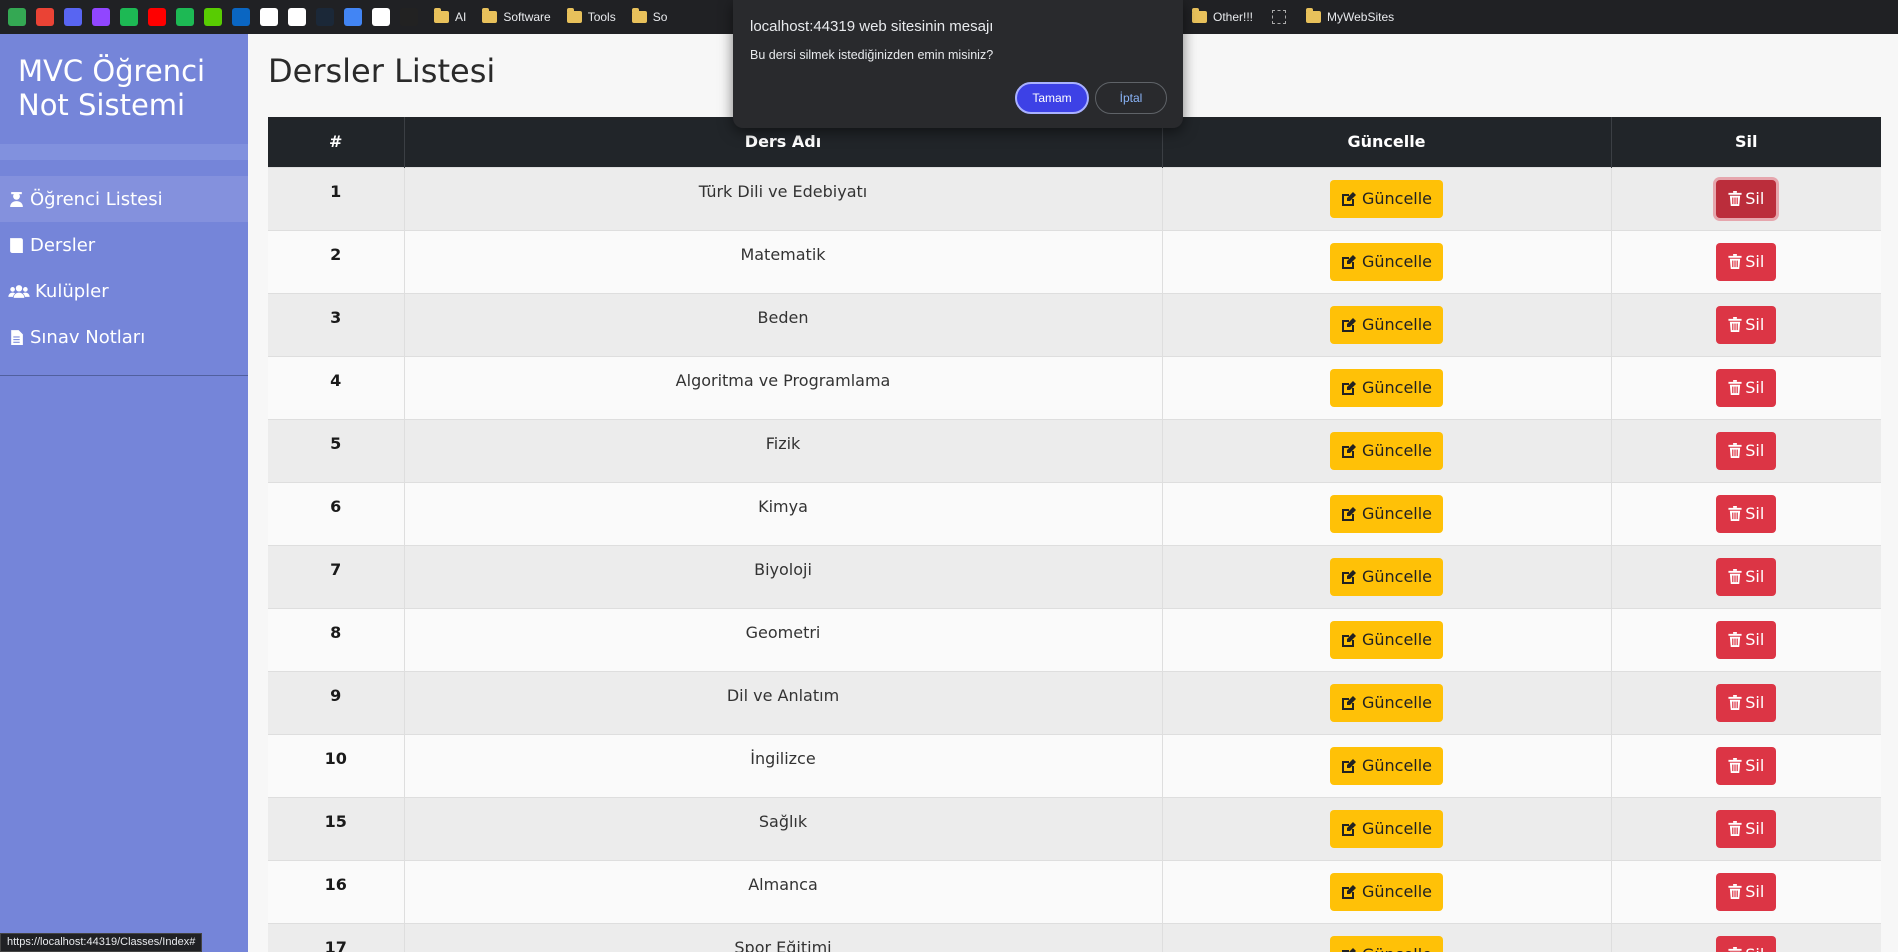 Image resolution: width=1898 pixels, height=952 pixels. What do you see at coordinates (325, 17) in the screenshot?
I see `steam-icon` at bounding box center [325, 17].